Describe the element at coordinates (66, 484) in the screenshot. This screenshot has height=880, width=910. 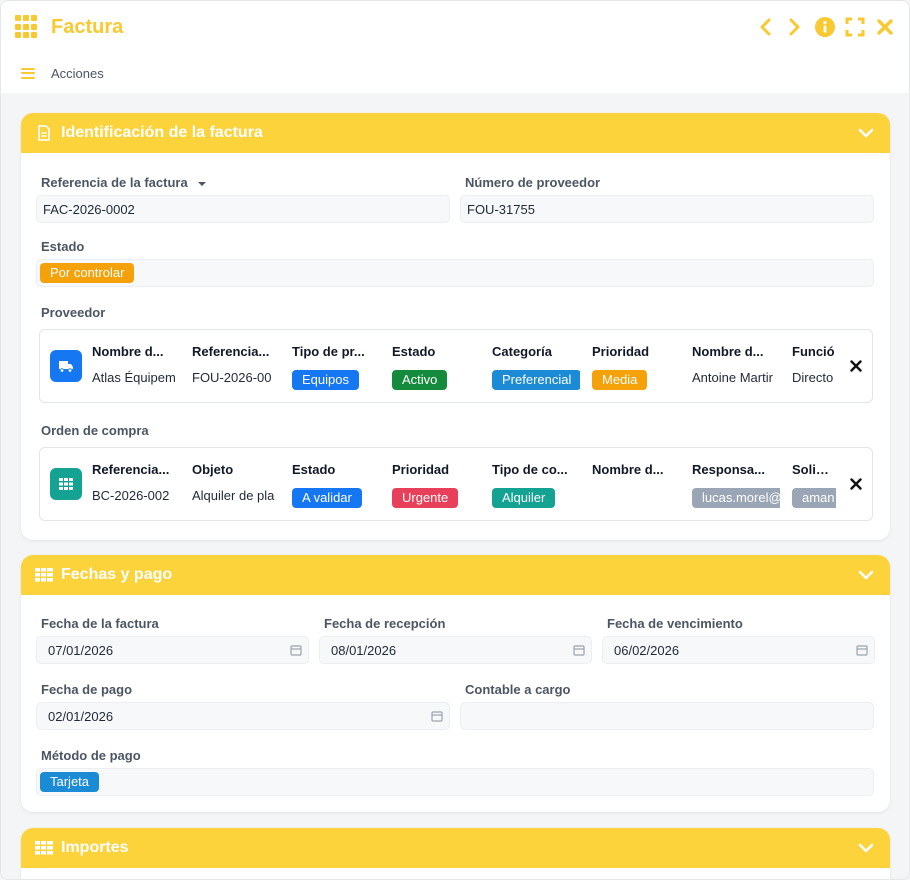
I see `grid-icon` at that location.